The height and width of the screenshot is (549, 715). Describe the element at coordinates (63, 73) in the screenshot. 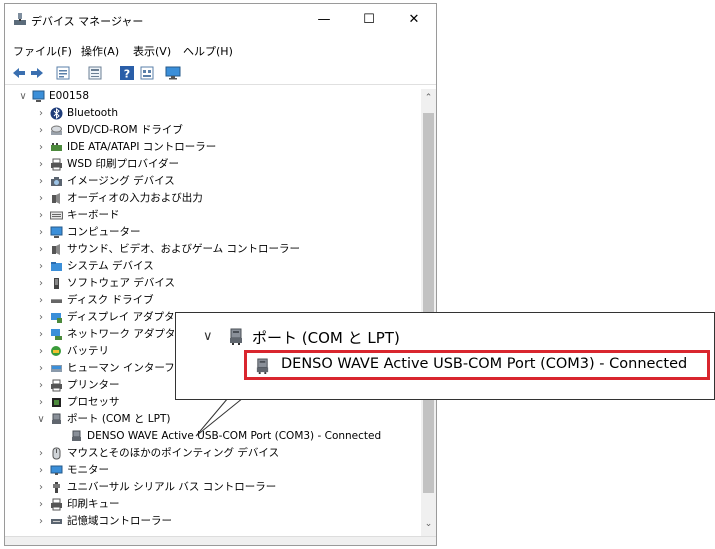

I see `properties-icon` at that location.